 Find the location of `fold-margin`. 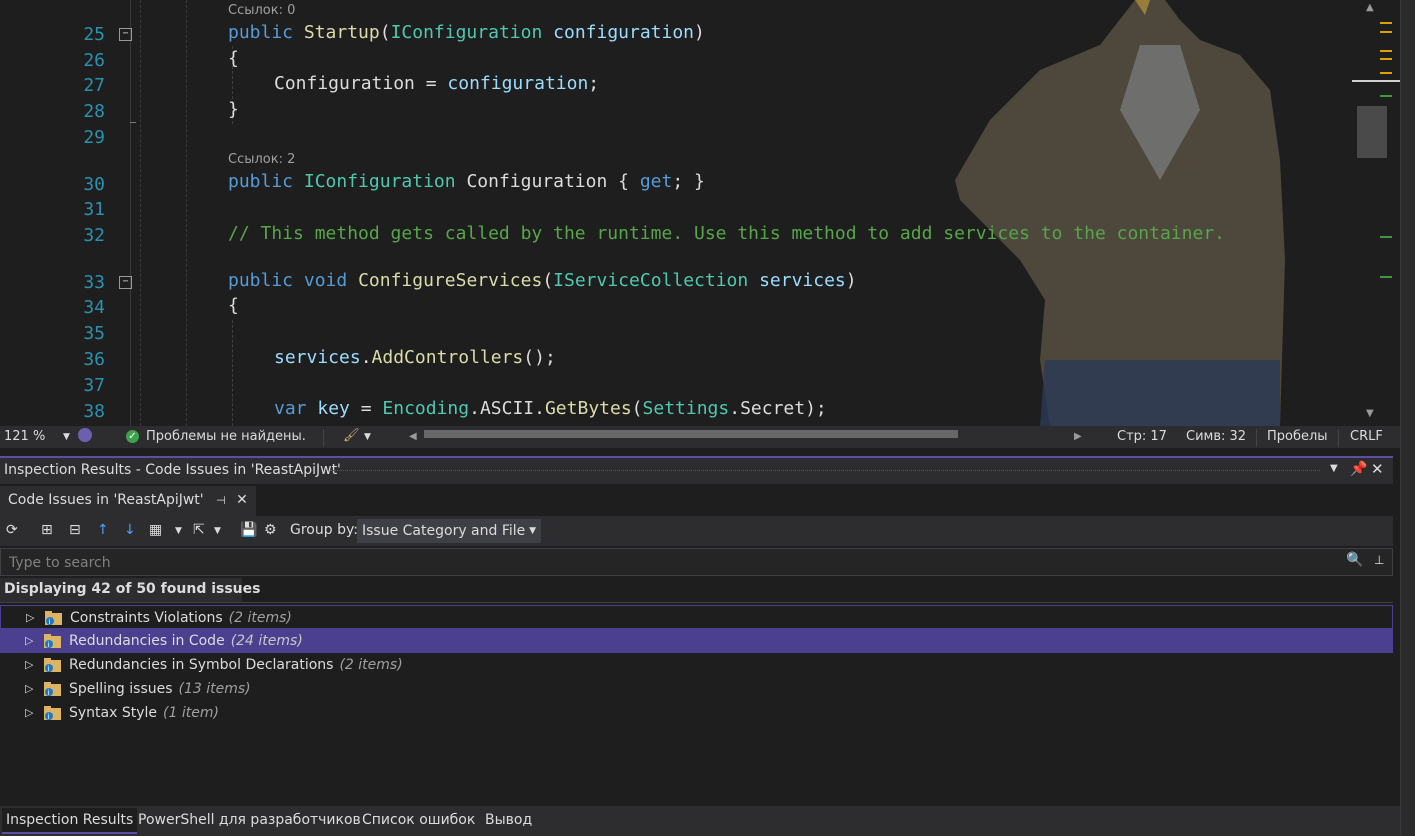

fold-margin is located at coordinates (130, 213).